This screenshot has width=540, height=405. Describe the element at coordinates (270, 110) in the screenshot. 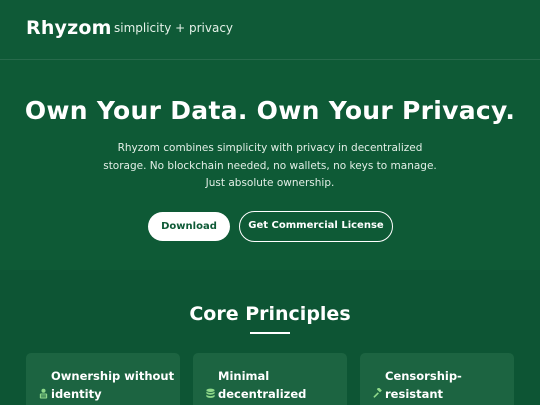

I see `hero-title: Own Your Data. Own Your Privacy.` at that location.